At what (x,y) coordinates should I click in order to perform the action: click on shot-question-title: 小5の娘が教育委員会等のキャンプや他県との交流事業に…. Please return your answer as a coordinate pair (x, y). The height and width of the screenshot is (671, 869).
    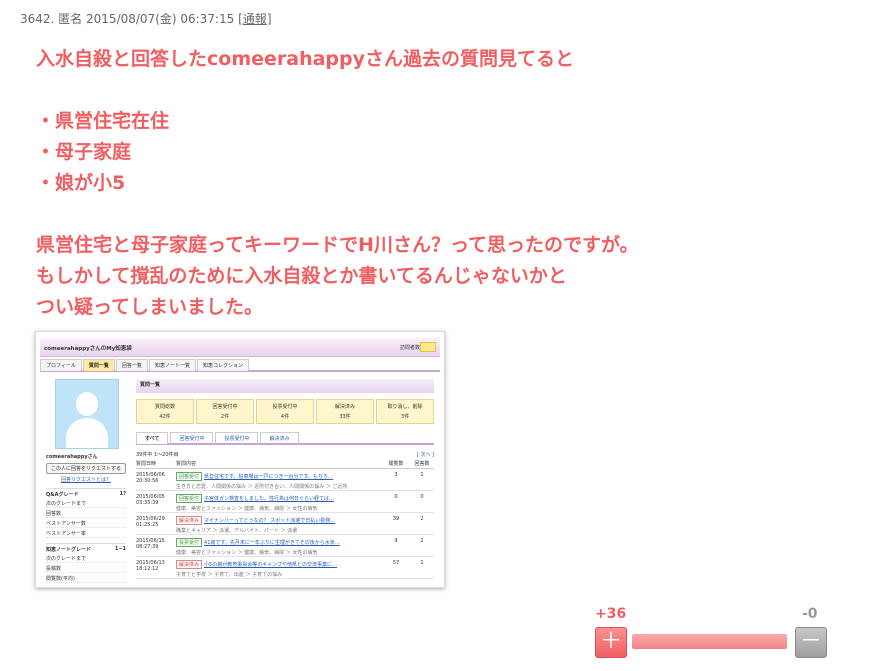
    Looking at the image, I should click on (270, 565).